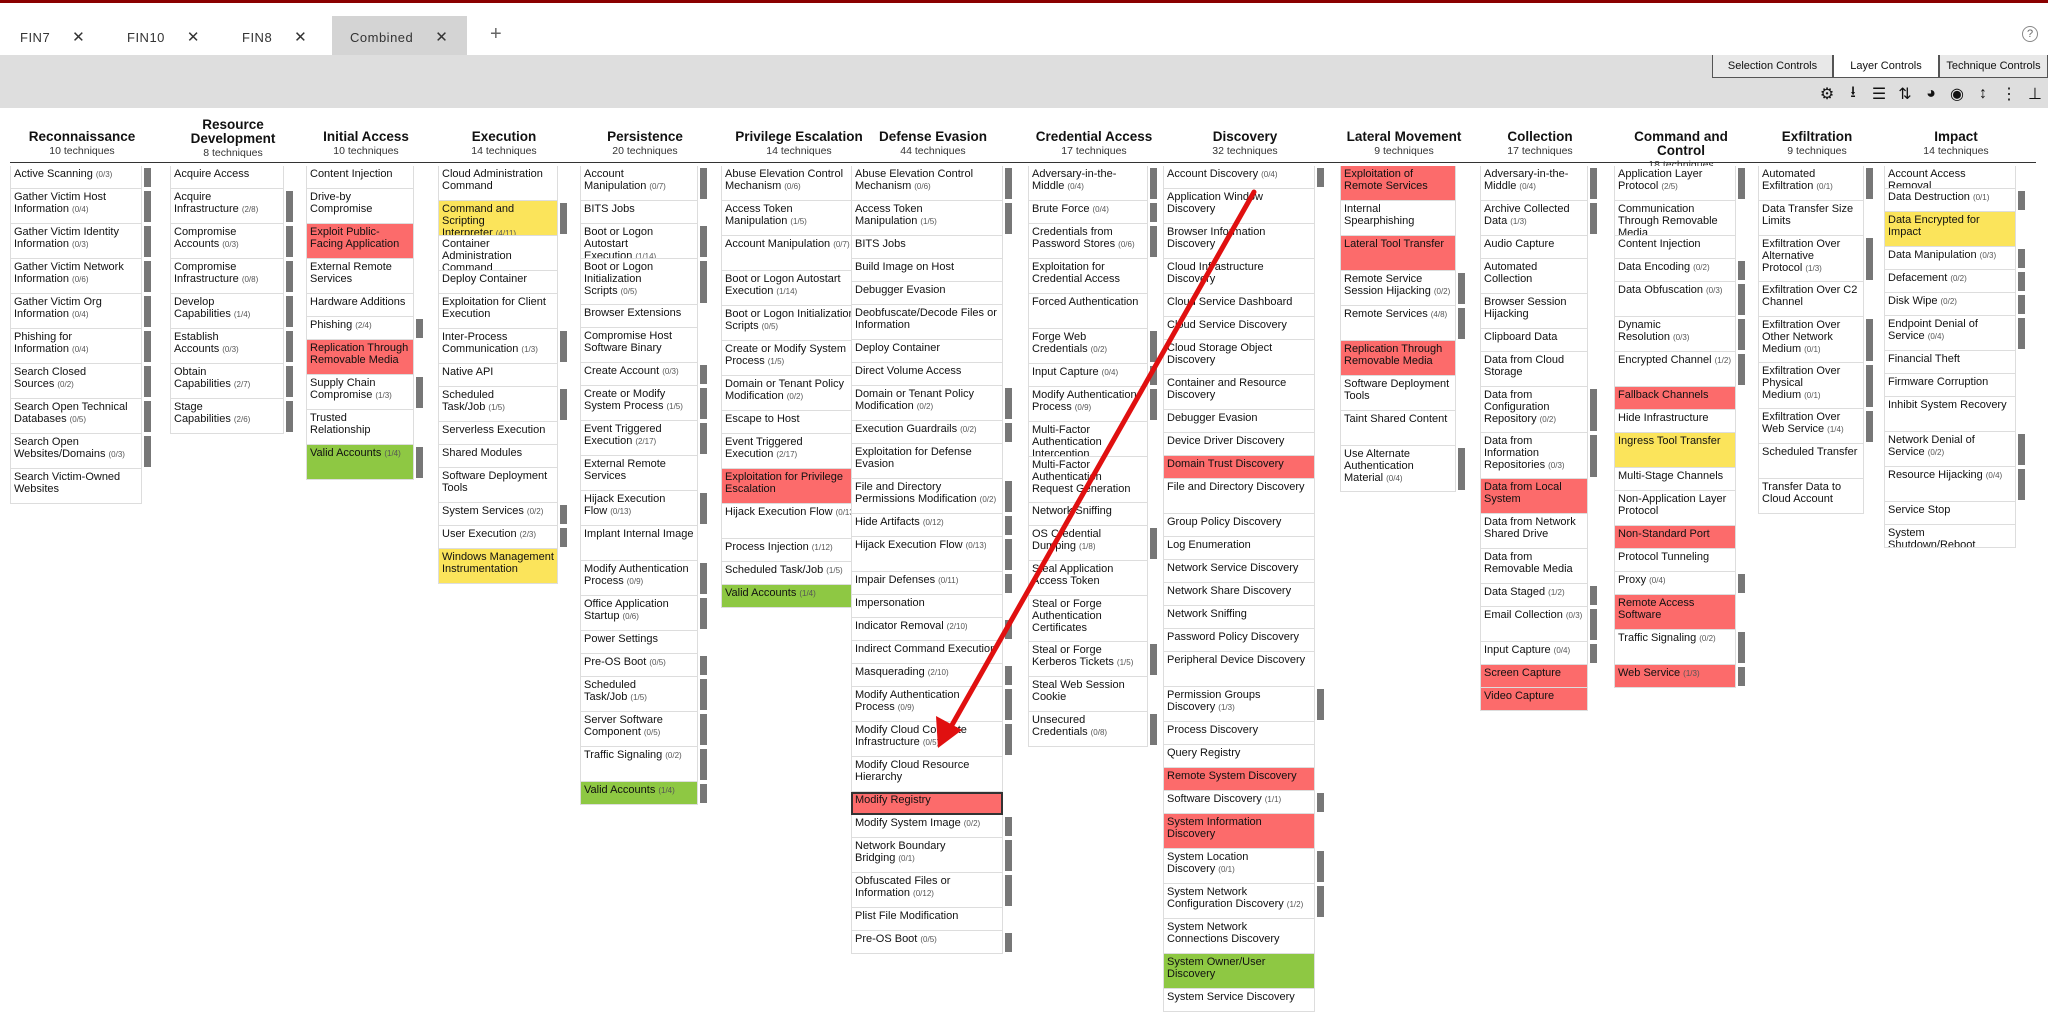 This screenshot has width=2048, height=1012. I want to click on technique-cell: Hide Infrastructure, so click(1675, 421).